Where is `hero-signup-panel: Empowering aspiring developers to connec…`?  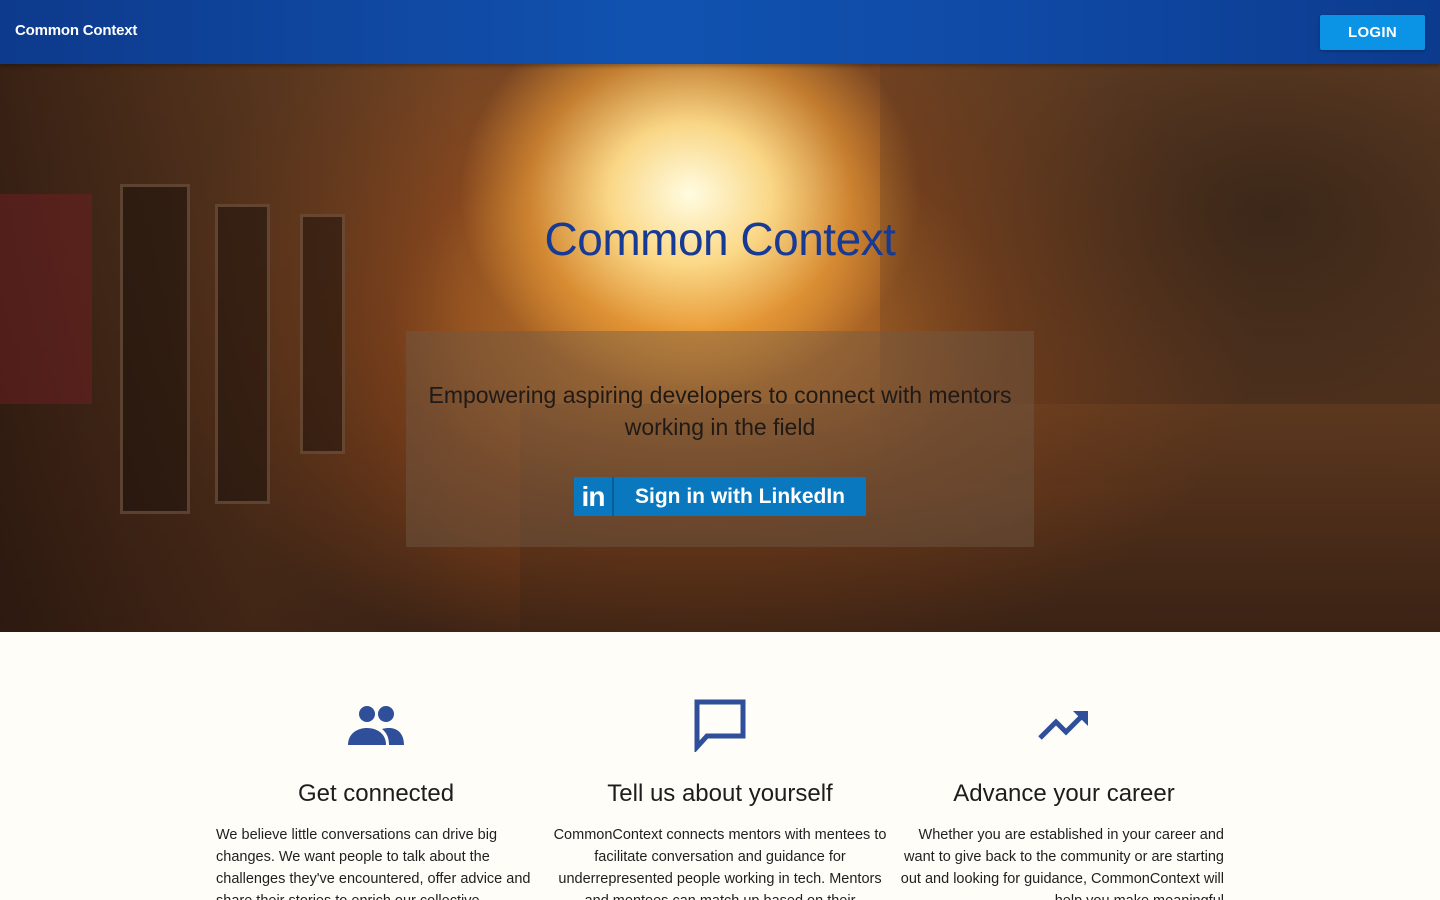 hero-signup-panel: Empowering aspiring developers to connec… is located at coordinates (720, 439).